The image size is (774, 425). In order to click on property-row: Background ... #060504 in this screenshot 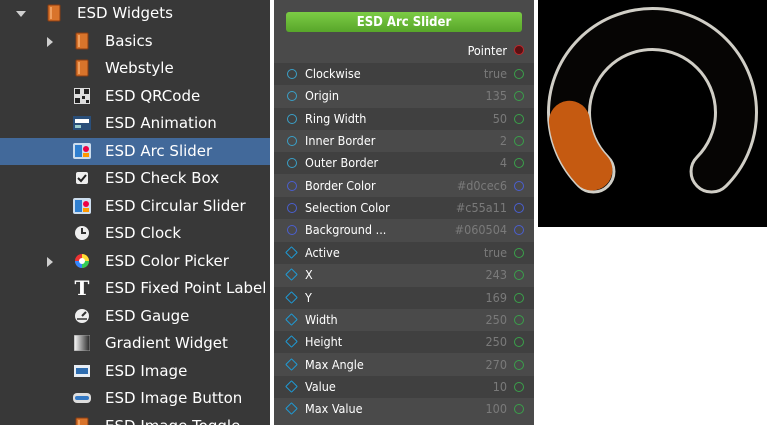, I will do `click(404, 230)`.